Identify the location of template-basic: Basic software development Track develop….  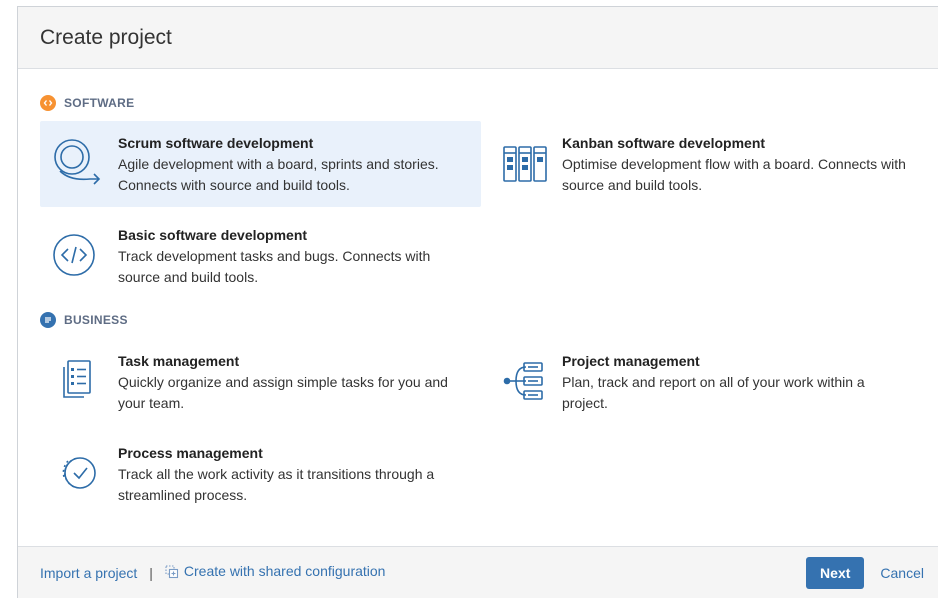
(260, 256).